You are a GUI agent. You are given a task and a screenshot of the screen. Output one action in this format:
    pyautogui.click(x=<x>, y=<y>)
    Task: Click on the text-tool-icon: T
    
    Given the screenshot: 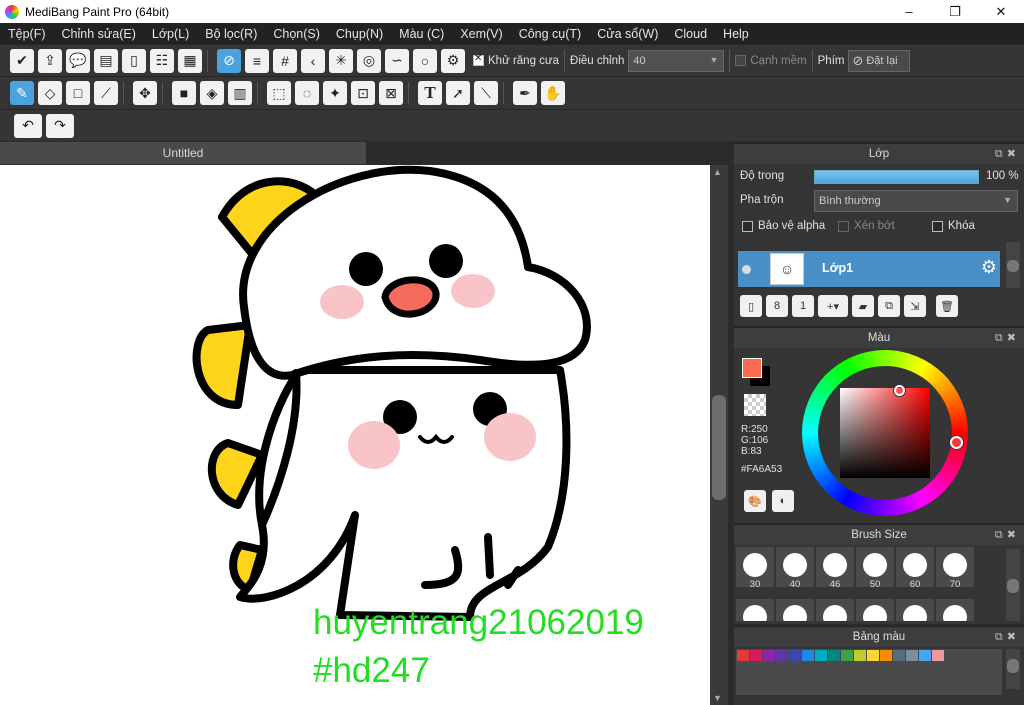 What is the action you would take?
    pyautogui.click(x=430, y=93)
    